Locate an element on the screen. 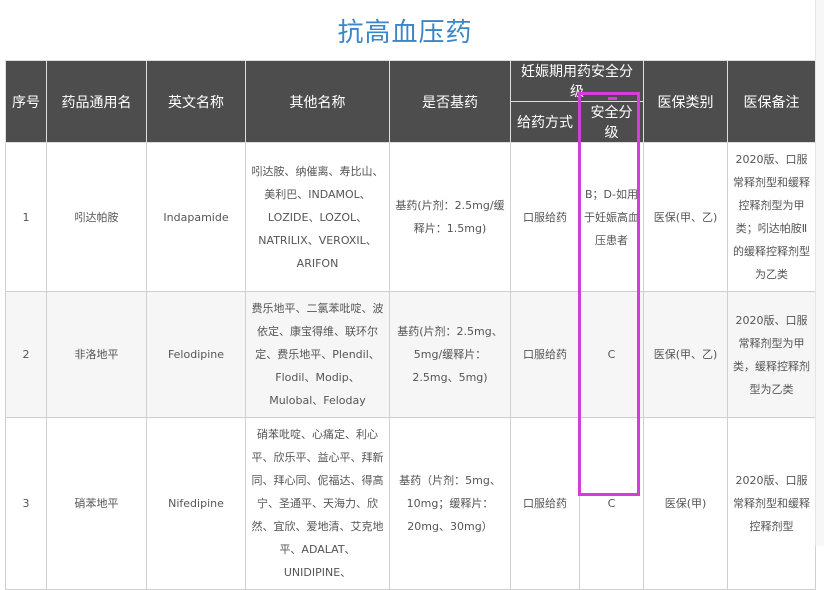  safety-grade: B；D-如用于妊娠高血压患者 is located at coordinates (611, 217).